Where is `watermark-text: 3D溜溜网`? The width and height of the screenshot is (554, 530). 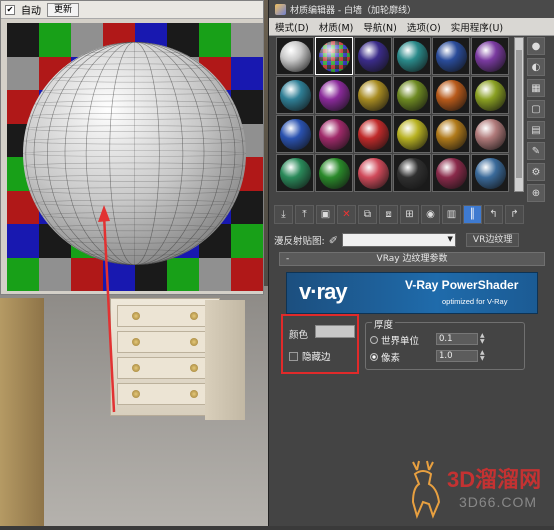 watermark-text: 3D溜溜网 is located at coordinates (494, 479).